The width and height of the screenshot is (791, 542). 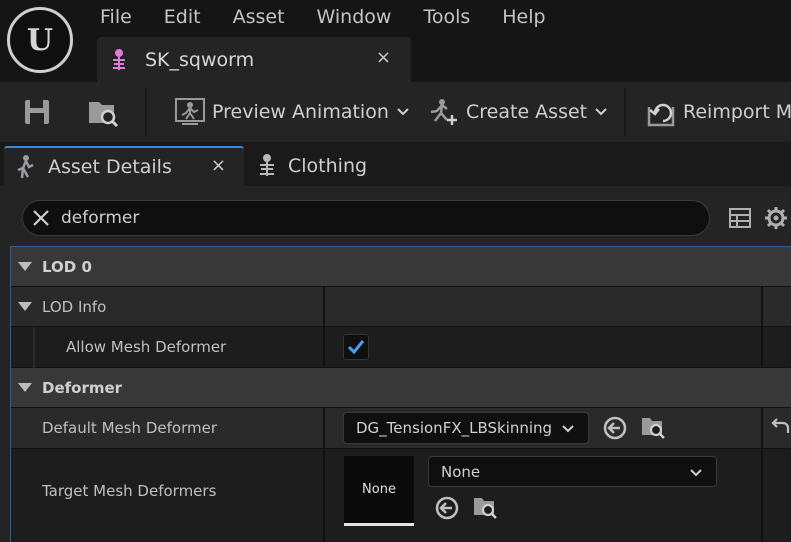 I want to click on target-mesh-deformers-label: Target Mesh Deformers, so click(x=129, y=491).